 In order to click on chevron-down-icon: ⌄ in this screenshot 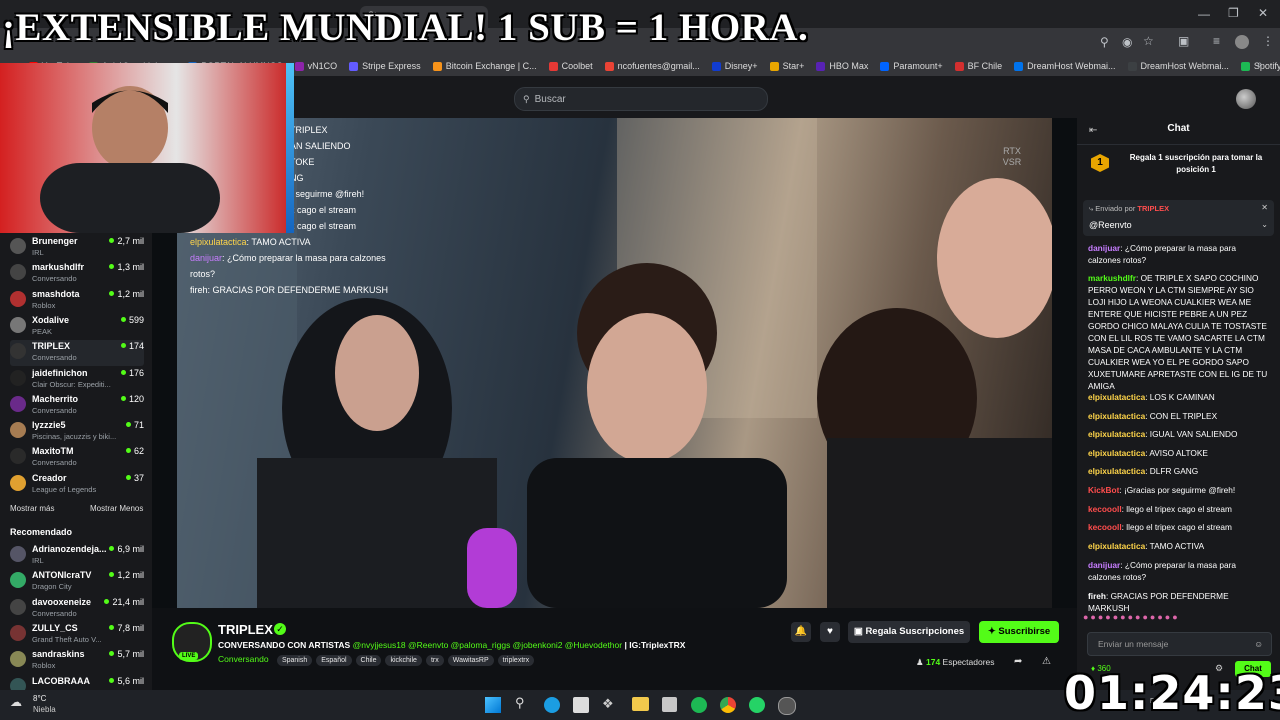, I will do `click(1264, 224)`.